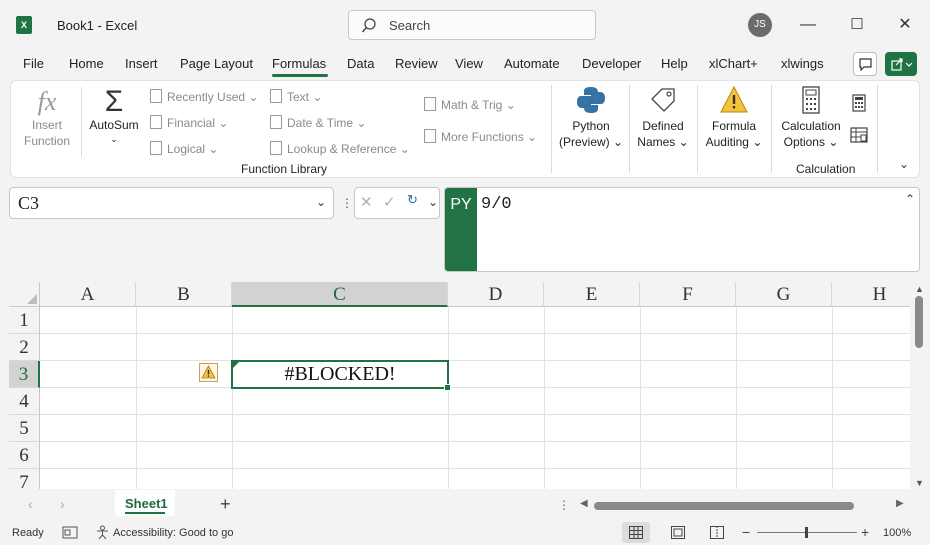 The height and width of the screenshot is (545, 930). What do you see at coordinates (865, 532) in the screenshot?
I see `zoom-in-icon: +` at bounding box center [865, 532].